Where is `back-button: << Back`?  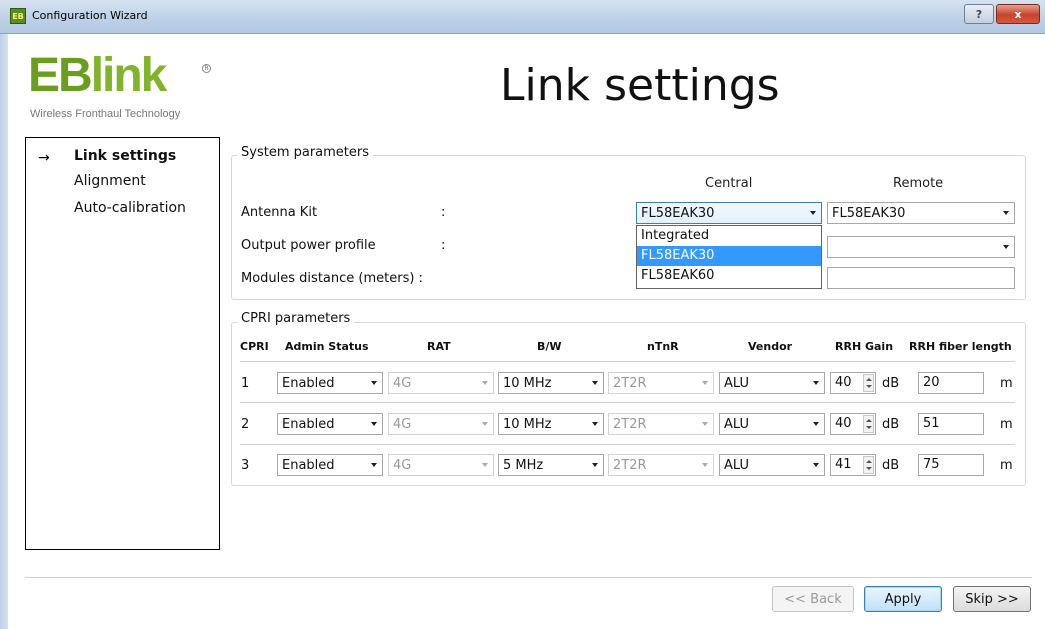 back-button: << Back is located at coordinates (813, 599).